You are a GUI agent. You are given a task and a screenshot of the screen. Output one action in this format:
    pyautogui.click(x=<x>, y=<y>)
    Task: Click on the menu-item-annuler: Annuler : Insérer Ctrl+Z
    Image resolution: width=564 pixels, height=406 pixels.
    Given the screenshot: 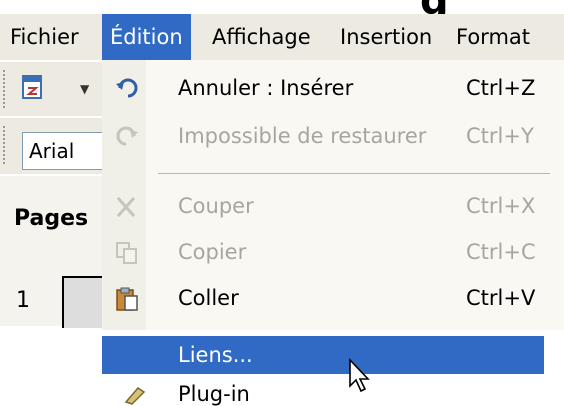 What is the action you would take?
    pyautogui.click(x=333, y=90)
    